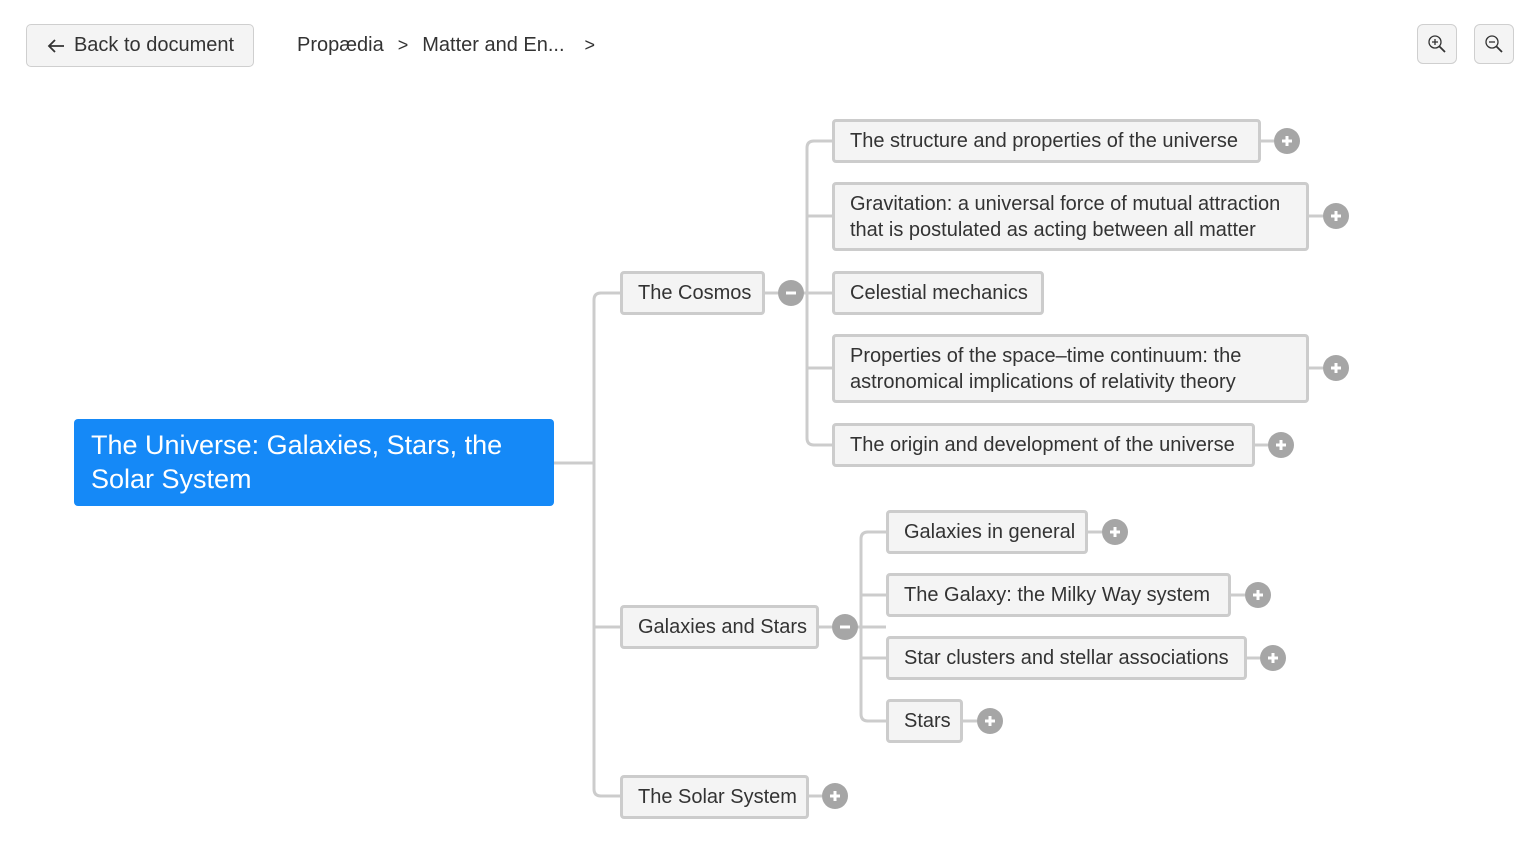 The width and height of the screenshot is (1539, 850). What do you see at coordinates (55, 45) in the screenshot?
I see `arrow-left-icon` at bounding box center [55, 45].